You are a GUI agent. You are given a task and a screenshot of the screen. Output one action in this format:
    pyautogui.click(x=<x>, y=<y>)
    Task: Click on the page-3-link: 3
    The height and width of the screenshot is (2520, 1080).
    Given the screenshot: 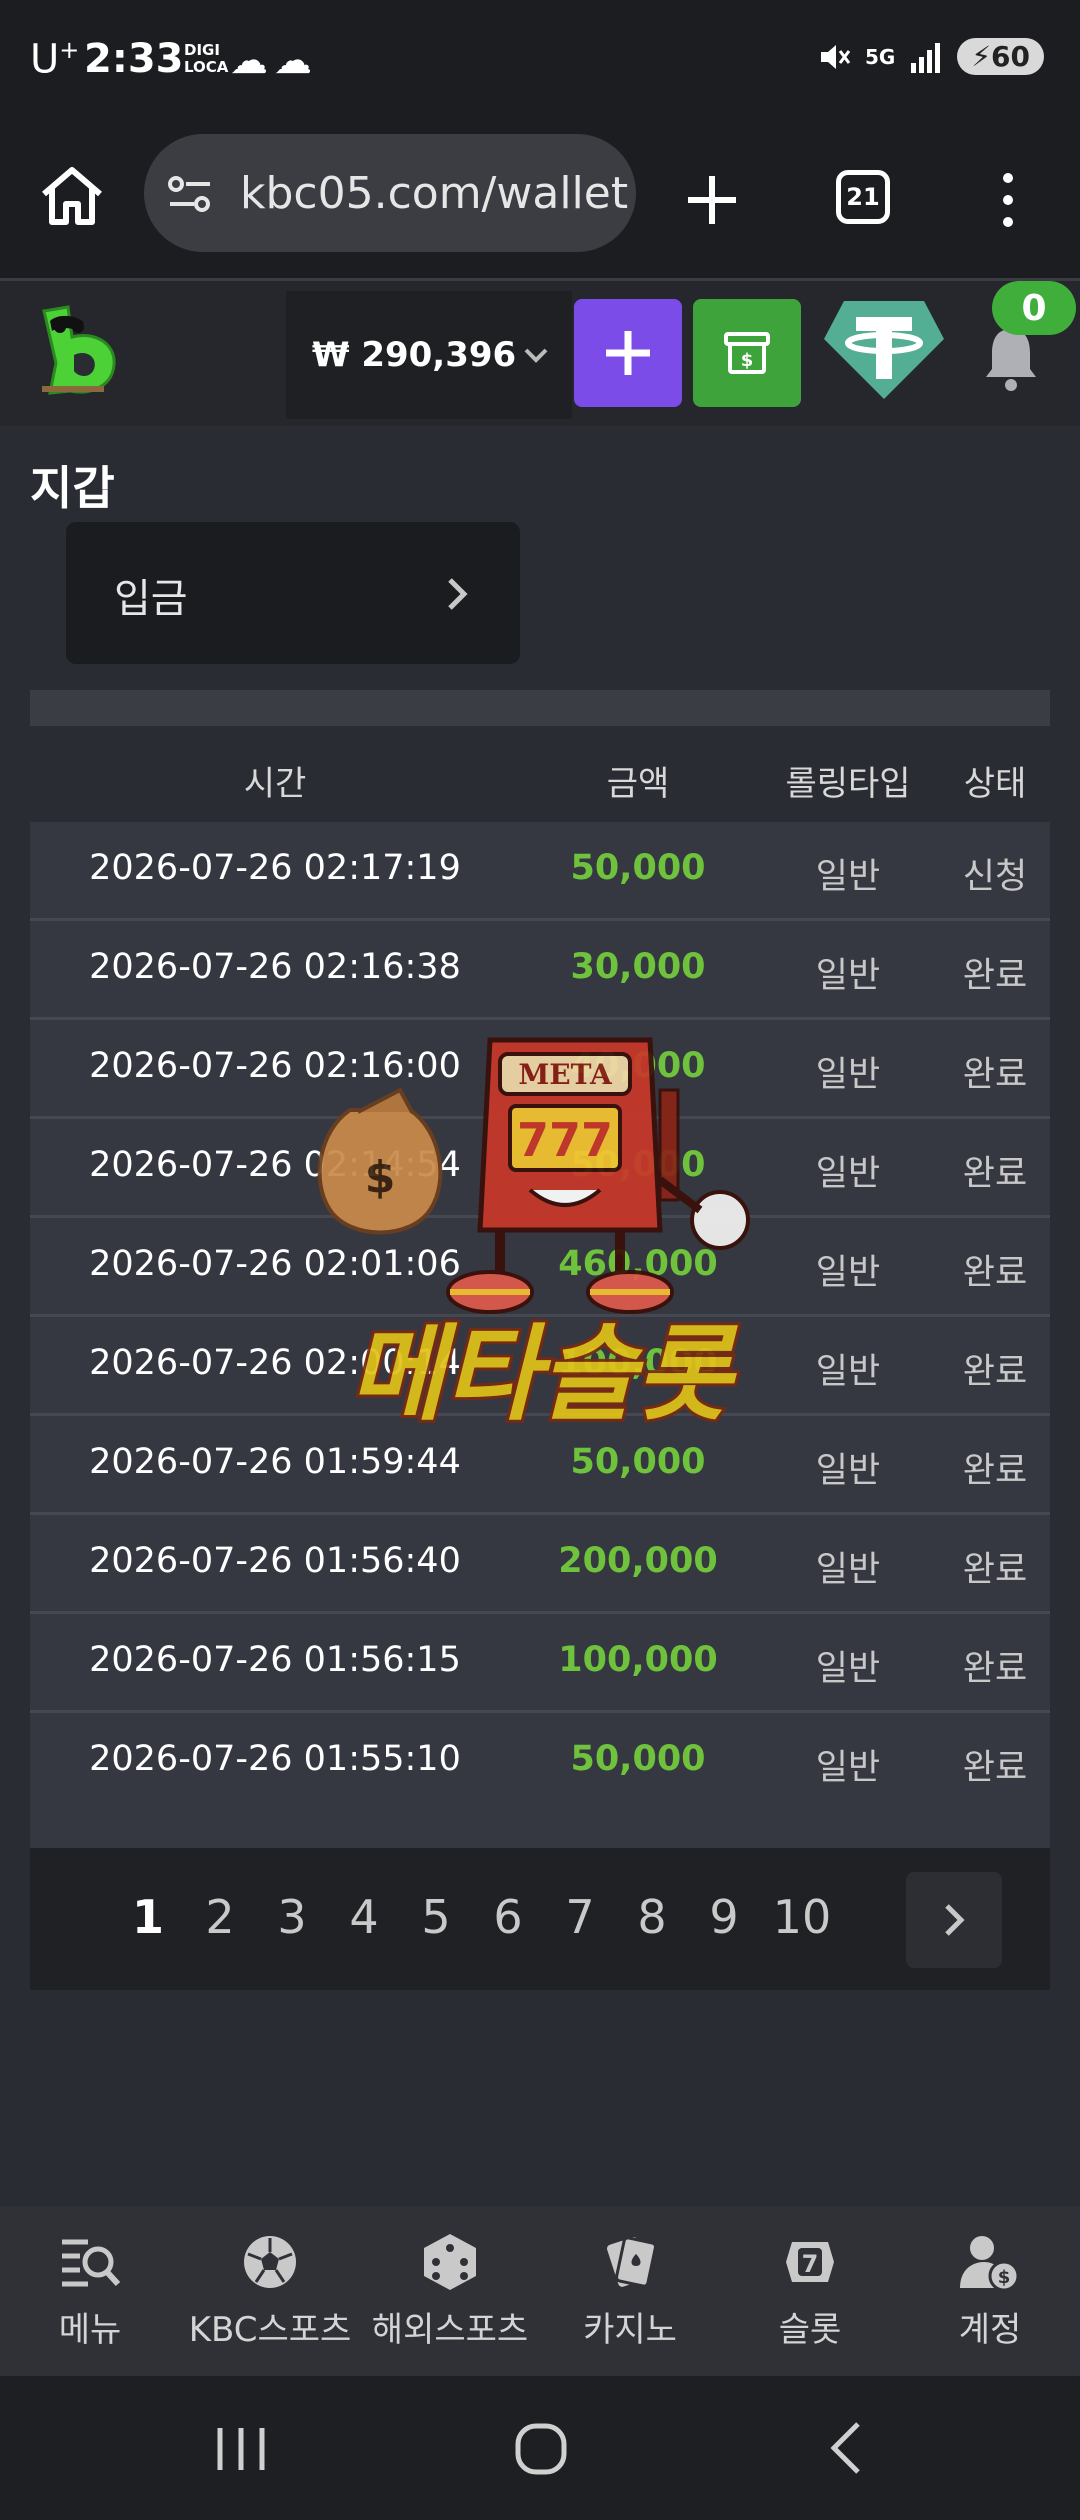 What is the action you would take?
    pyautogui.click(x=292, y=1917)
    